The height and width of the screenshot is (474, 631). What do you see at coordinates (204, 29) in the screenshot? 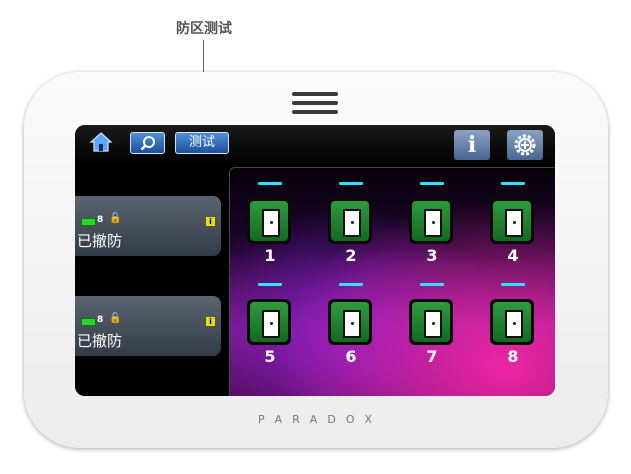
I see `callout-label: 防区测试` at bounding box center [204, 29].